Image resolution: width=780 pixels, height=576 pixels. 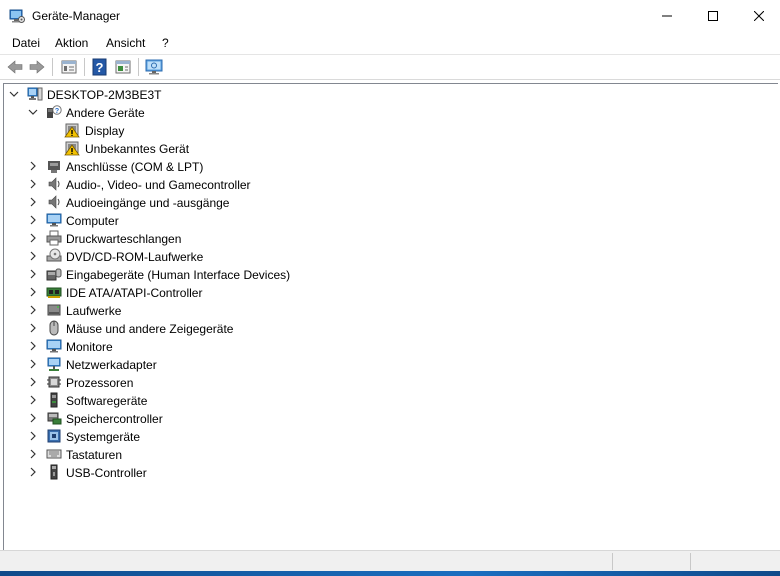 I want to click on usb-icon, so click(x=54, y=472).